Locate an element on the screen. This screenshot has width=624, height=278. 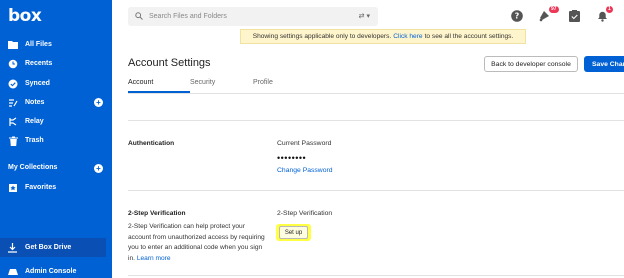
check-circle-icon is located at coordinates (13, 84).